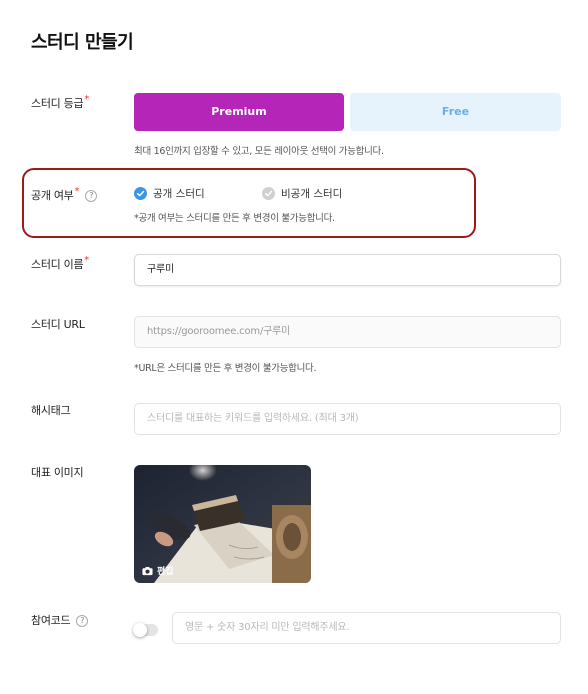 This screenshot has width=588, height=694. Describe the element at coordinates (51, 410) in the screenshot. I see `hashtag-label: 해시태그` at that location.